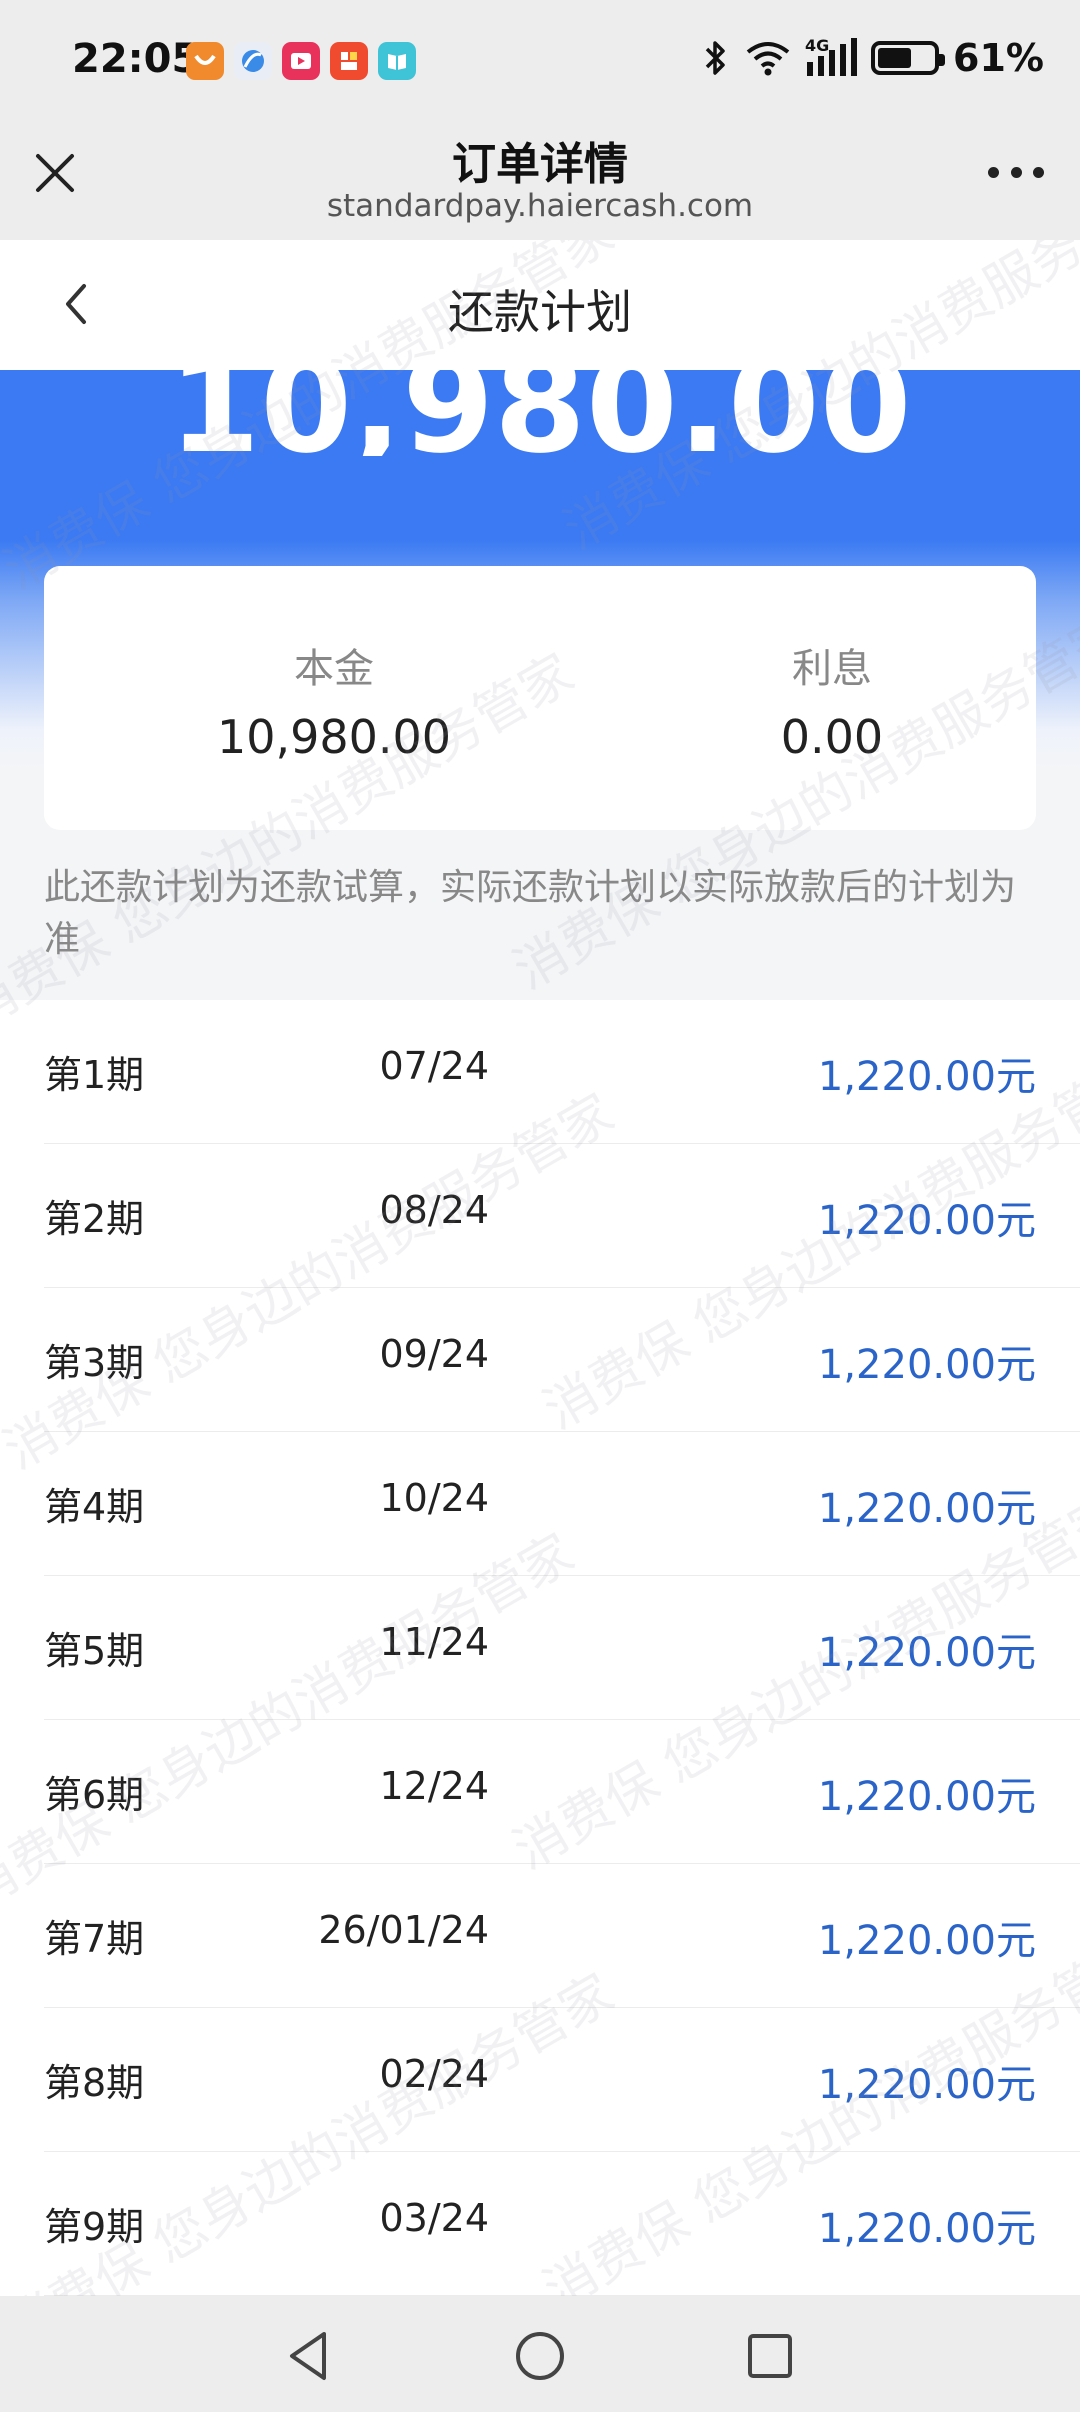 This screenshot has height=2412, width=1080. Describe the element at coordinates (434, 1642) in the screenshot. I see `plan-date: 11/24` at that location.